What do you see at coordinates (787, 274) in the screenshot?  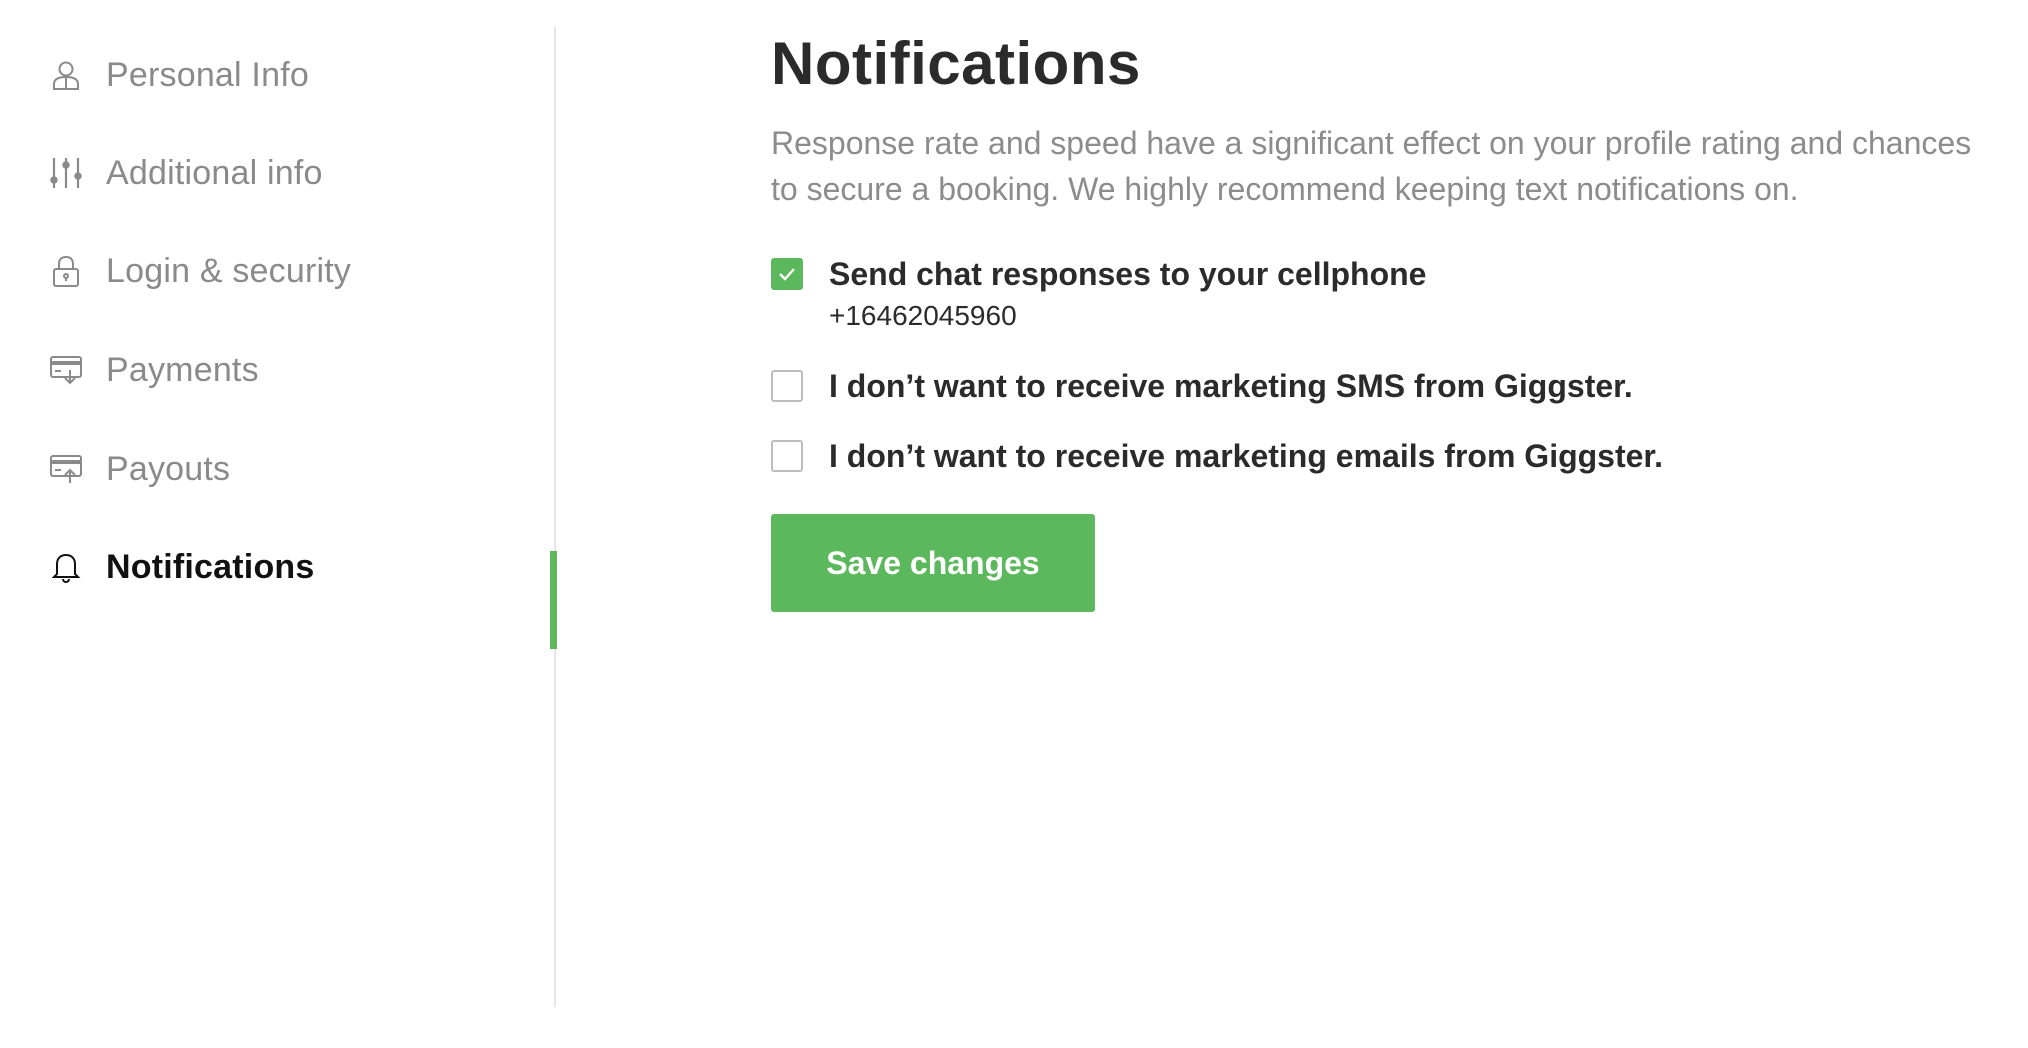 I see `chat-sms-checkbox` at bounding box center [787, 274].